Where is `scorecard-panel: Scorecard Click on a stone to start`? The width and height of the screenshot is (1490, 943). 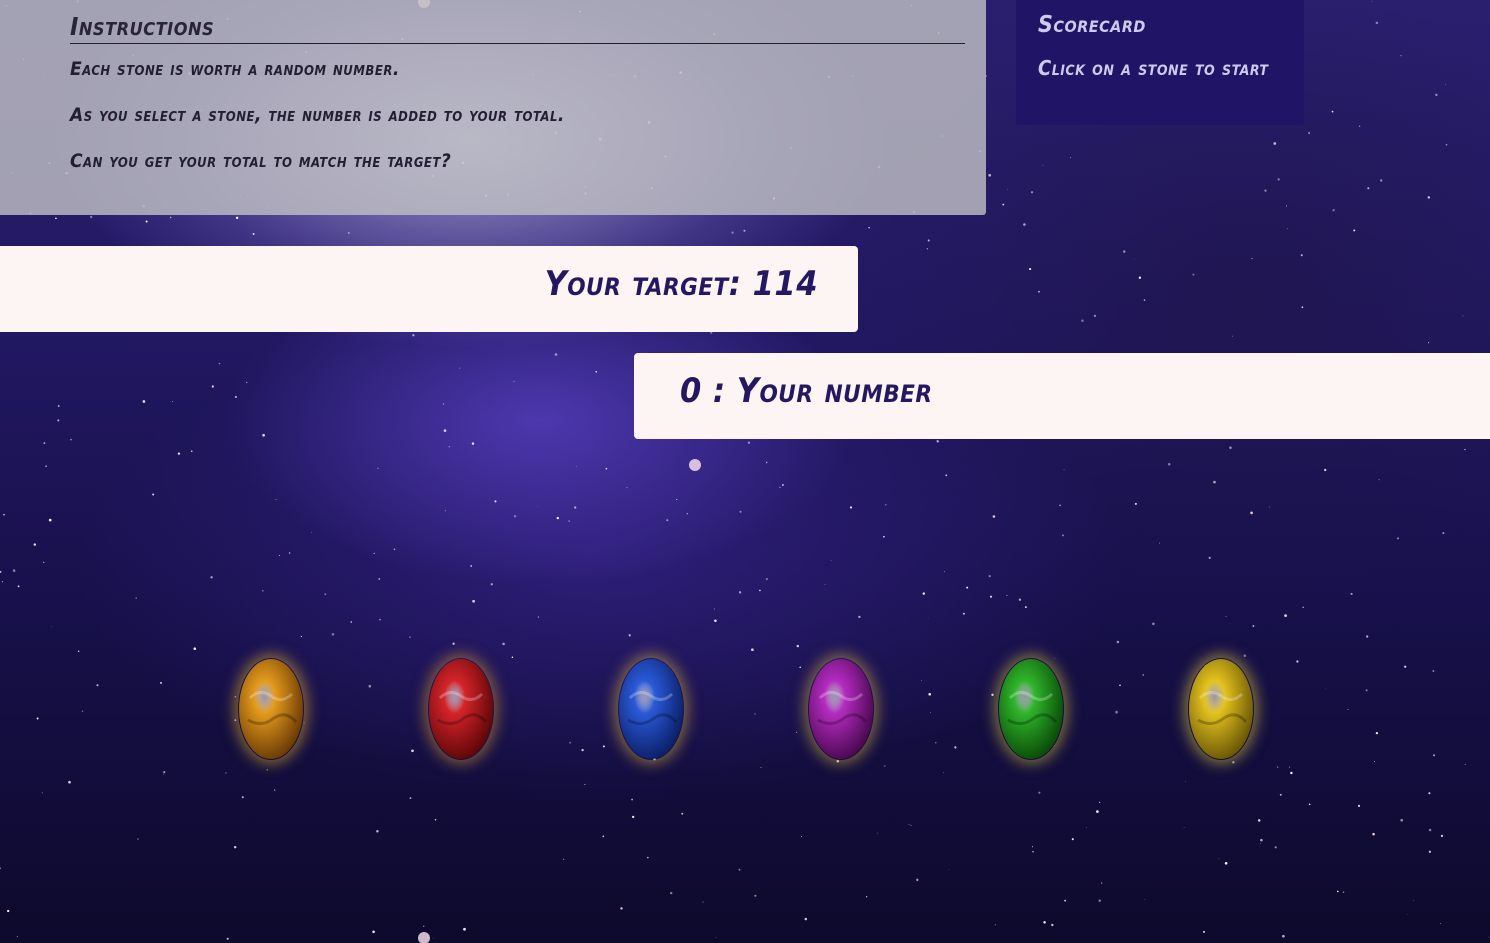 scorecard-panel: Scorecard Click on a stone to start is located at coordinates (1160, 62).